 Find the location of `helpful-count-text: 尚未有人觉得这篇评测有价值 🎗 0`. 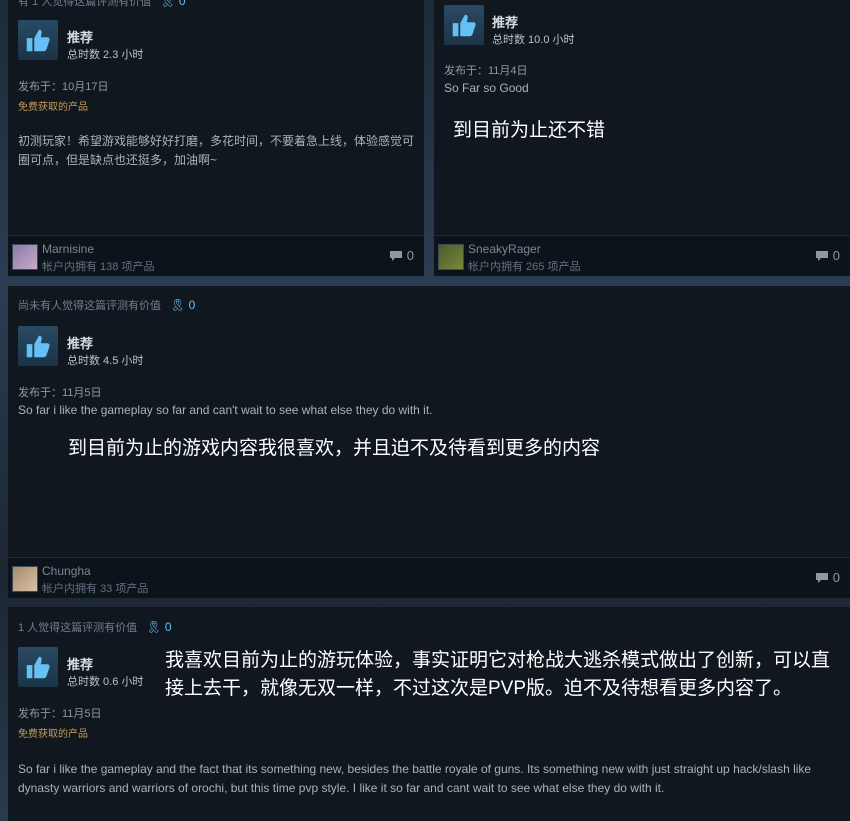

helpful-count-text: 尚未有人觉得这篇评测有价值 🎗 0 is located at coordinates (106, 305).